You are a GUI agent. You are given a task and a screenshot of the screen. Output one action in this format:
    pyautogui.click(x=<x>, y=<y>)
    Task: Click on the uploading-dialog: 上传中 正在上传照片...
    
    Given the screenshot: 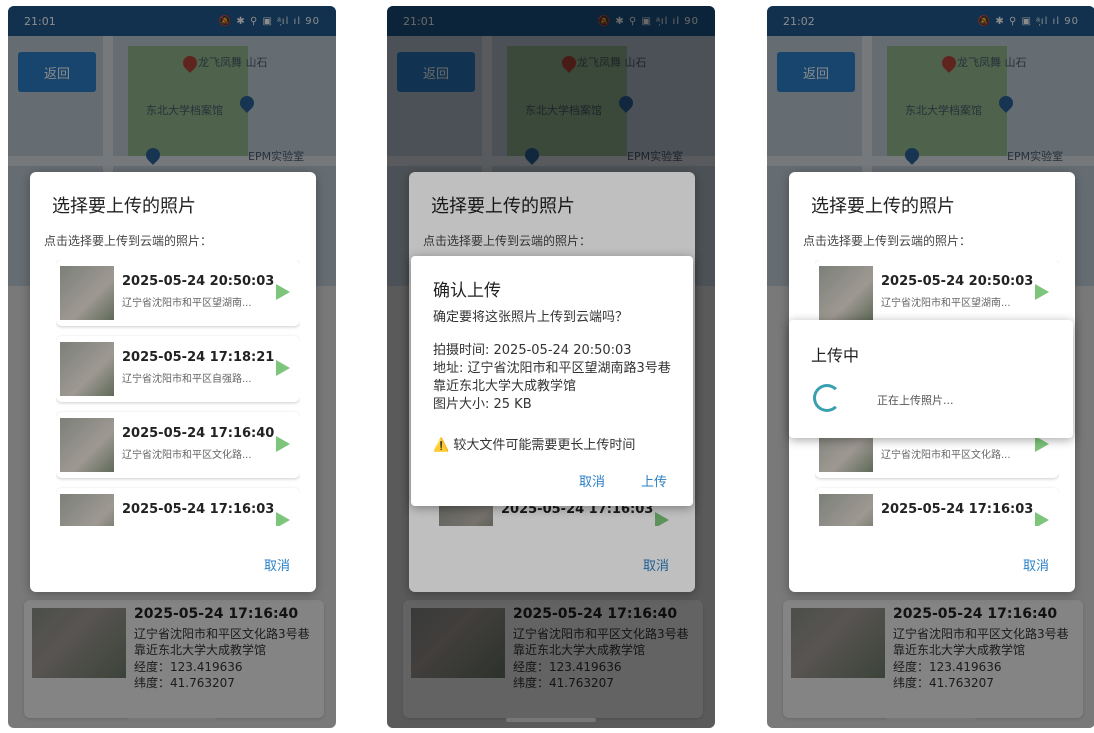 What is the action you would take?
    pyautogui.click(x=931, y=379)
    